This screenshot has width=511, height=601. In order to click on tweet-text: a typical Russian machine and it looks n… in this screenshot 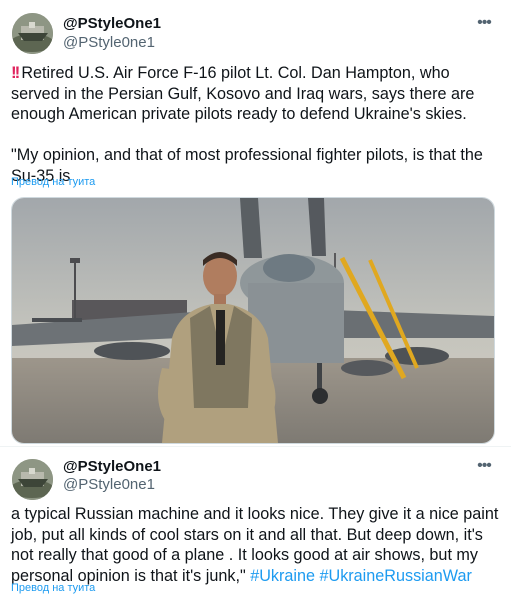, I will do `click(256, 545)`.